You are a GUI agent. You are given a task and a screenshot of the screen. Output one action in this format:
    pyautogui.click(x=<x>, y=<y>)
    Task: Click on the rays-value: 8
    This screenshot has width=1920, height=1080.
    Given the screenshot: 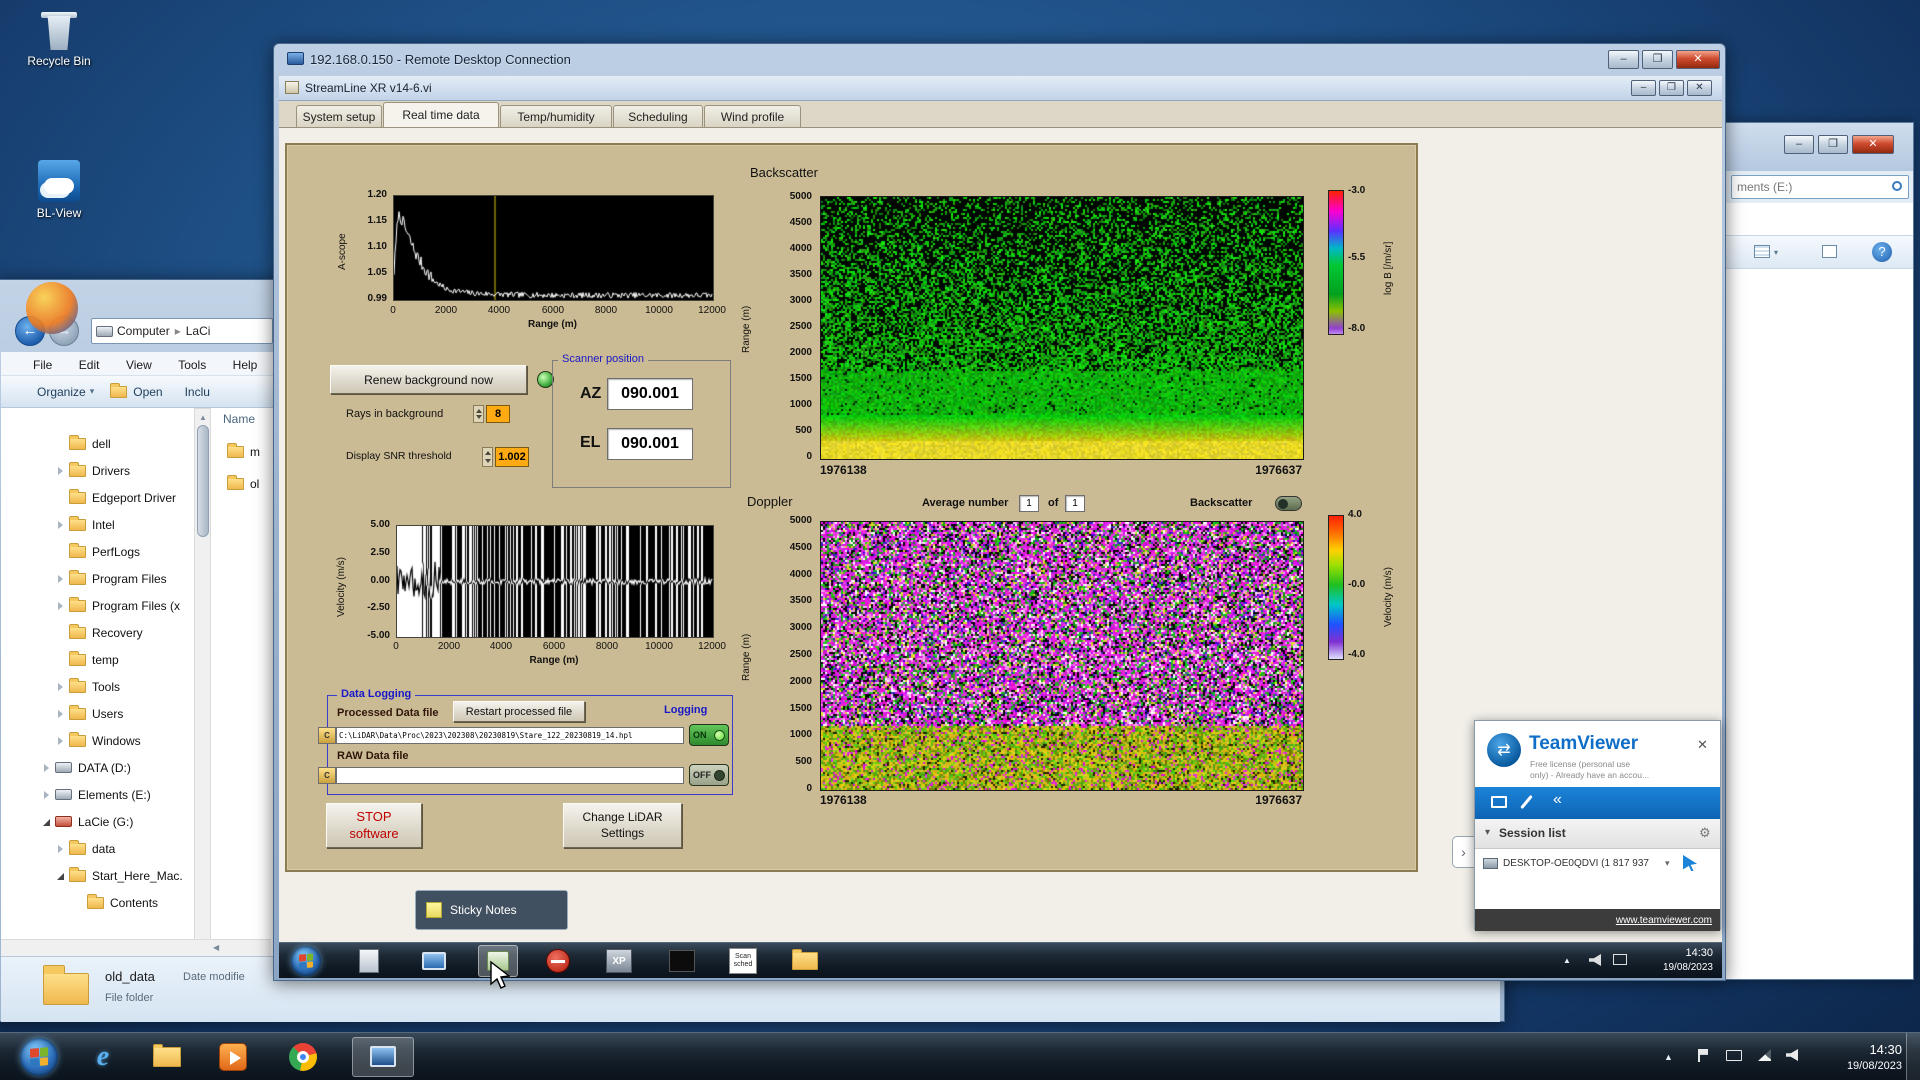 What is the action you would take?
    pyautogui.click(x=498, y=414)
    